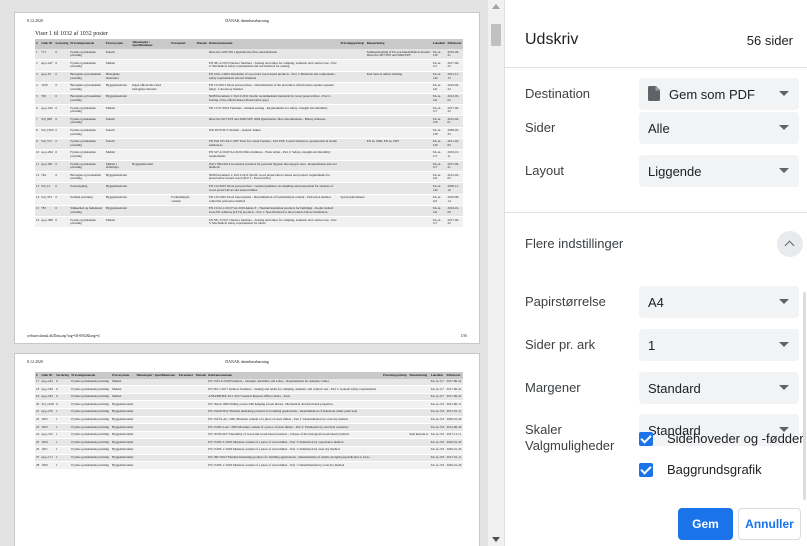  What do you see at coordinates (574, 243) in the screenshot?
I see `more-settings-label: Flere indstillinger` at bounding box center [574, 243].